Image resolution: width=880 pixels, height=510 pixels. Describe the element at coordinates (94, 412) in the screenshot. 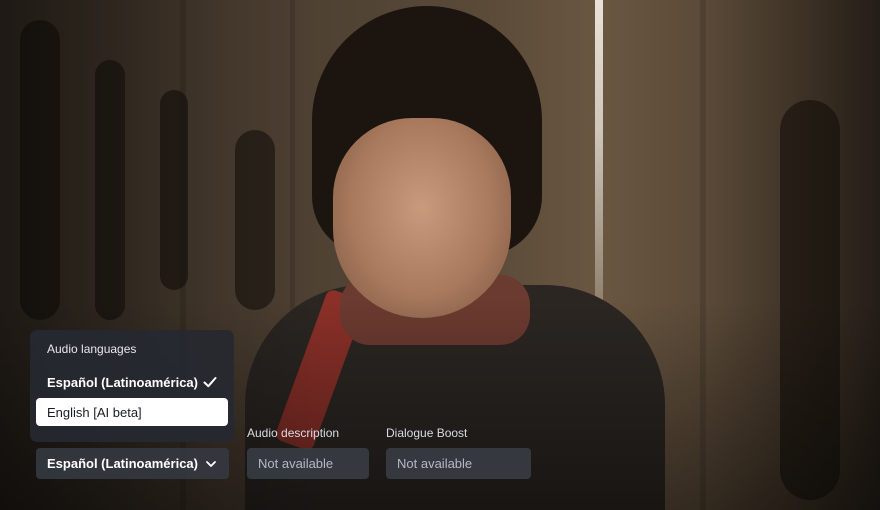

I see `audio-option-label: English [AI beta]` at that location.